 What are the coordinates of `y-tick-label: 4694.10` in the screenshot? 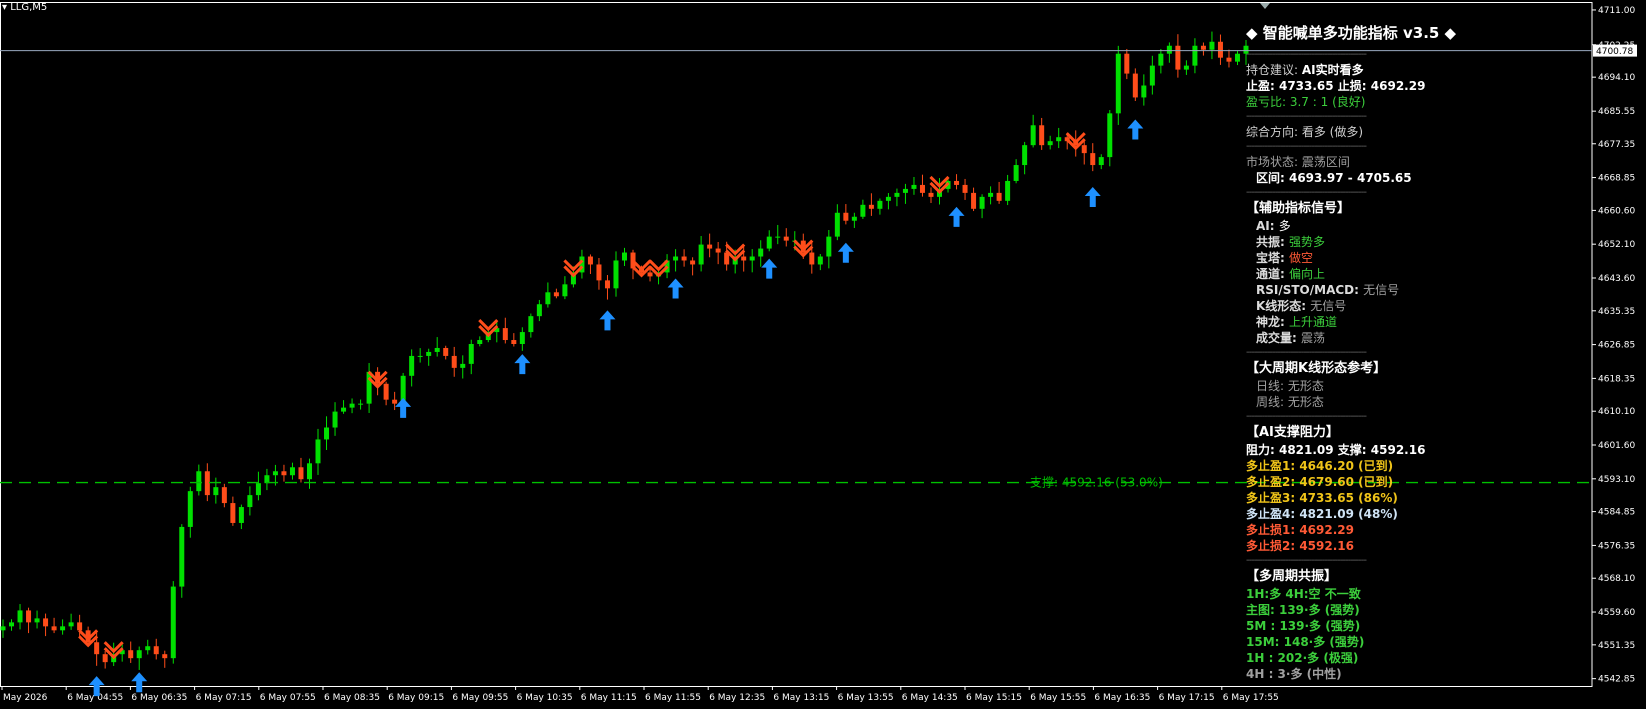 It's located at (1616, 78).